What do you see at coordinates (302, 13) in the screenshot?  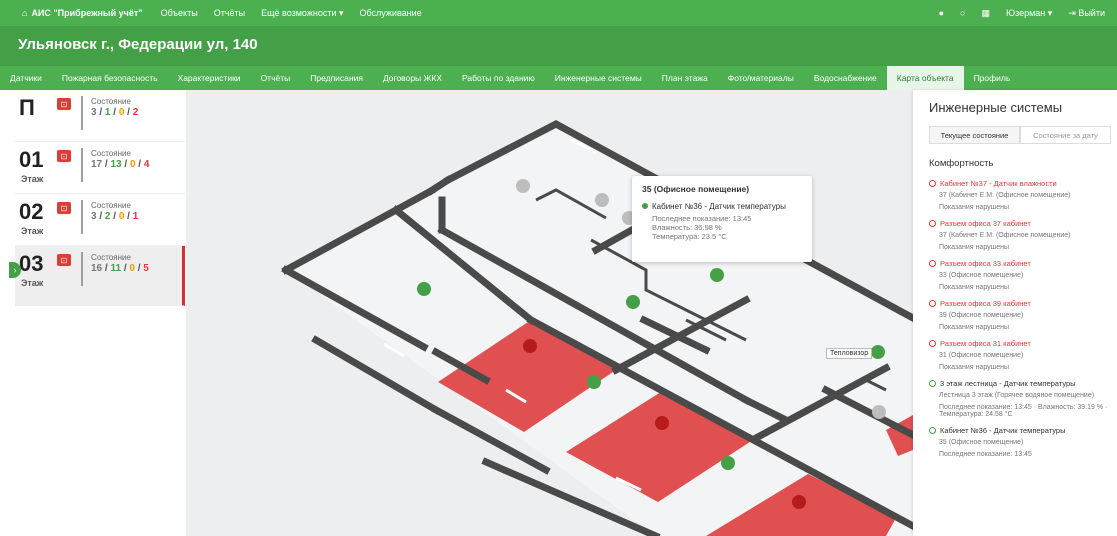 I see `menu-item-more: Ещё возможности ▾` at bounding box center [302, 13].